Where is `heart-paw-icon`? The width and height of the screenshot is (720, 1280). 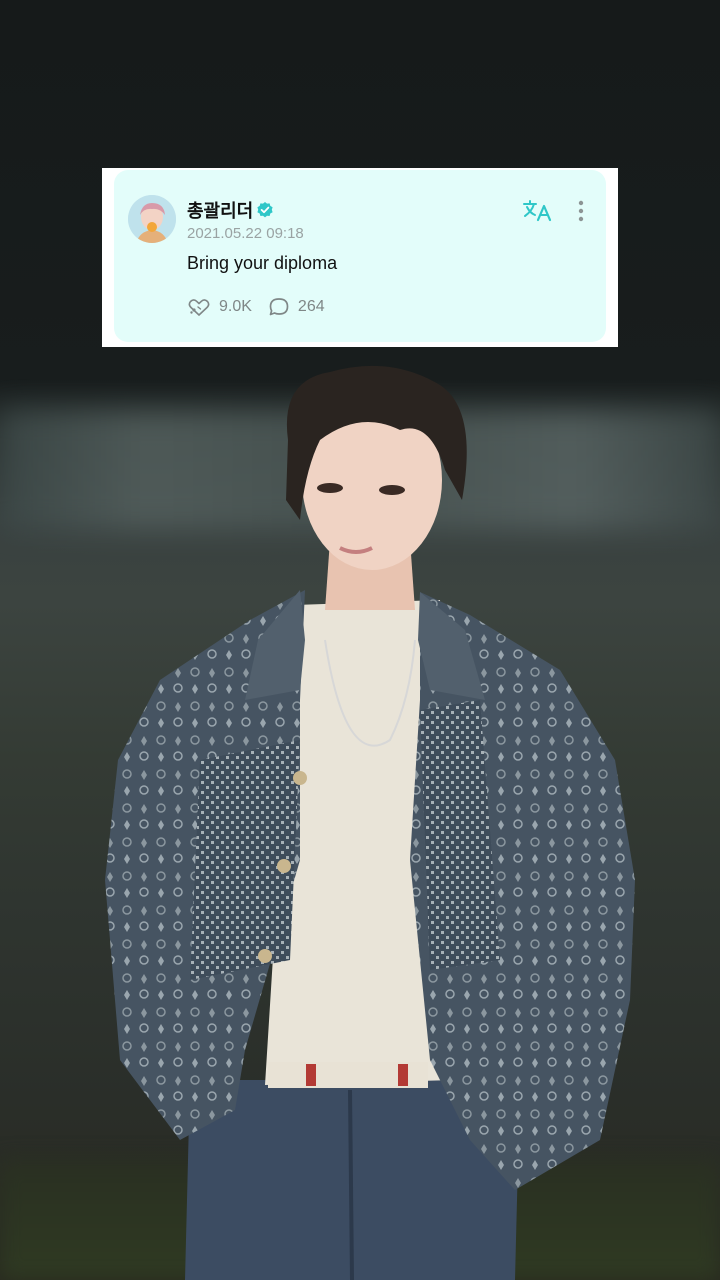
heart-paw-icon is located at coordinates (199, 307).